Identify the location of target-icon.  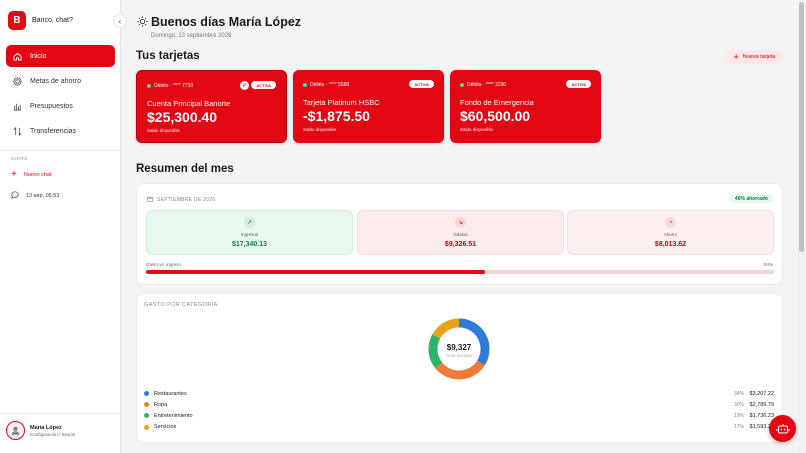
(17, 81).